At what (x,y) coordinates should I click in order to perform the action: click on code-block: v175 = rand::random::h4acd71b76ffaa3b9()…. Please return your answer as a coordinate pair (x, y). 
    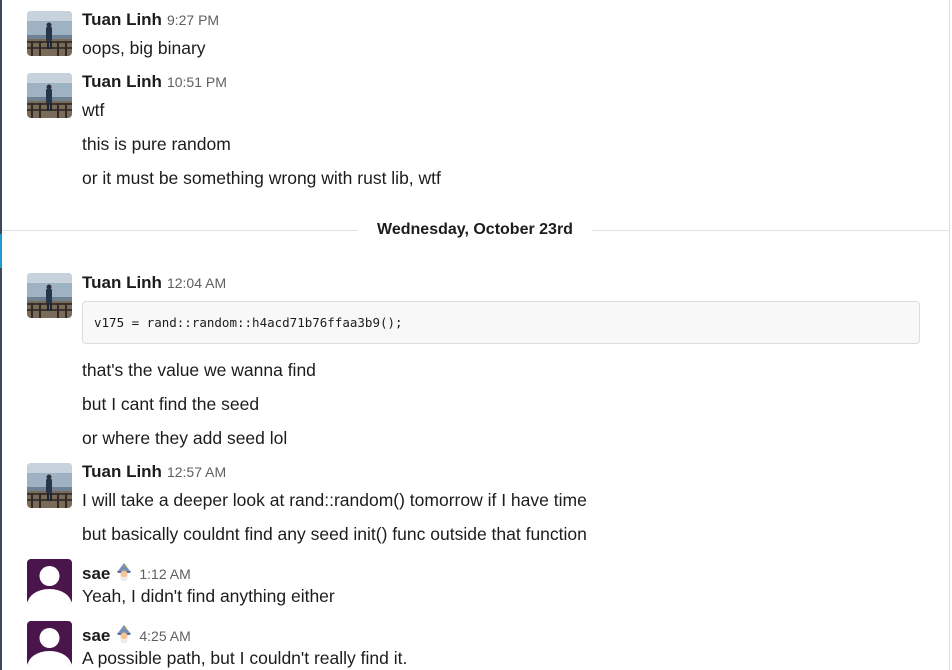
    Looking at the image, I should click on (501, 322).